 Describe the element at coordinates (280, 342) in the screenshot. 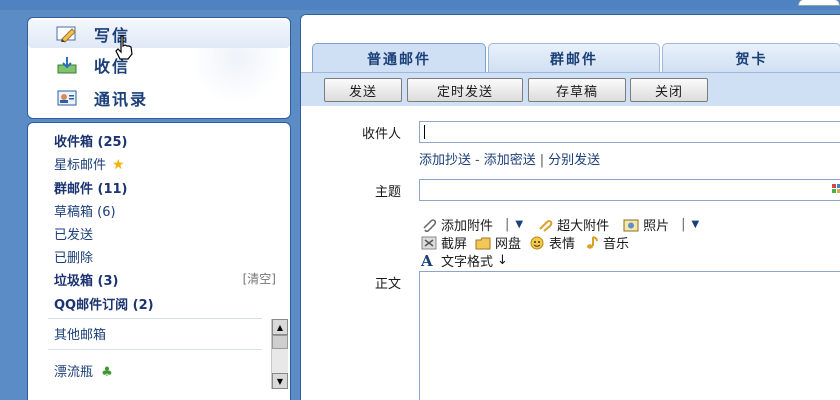

I see `scroll-thumb` at that location.